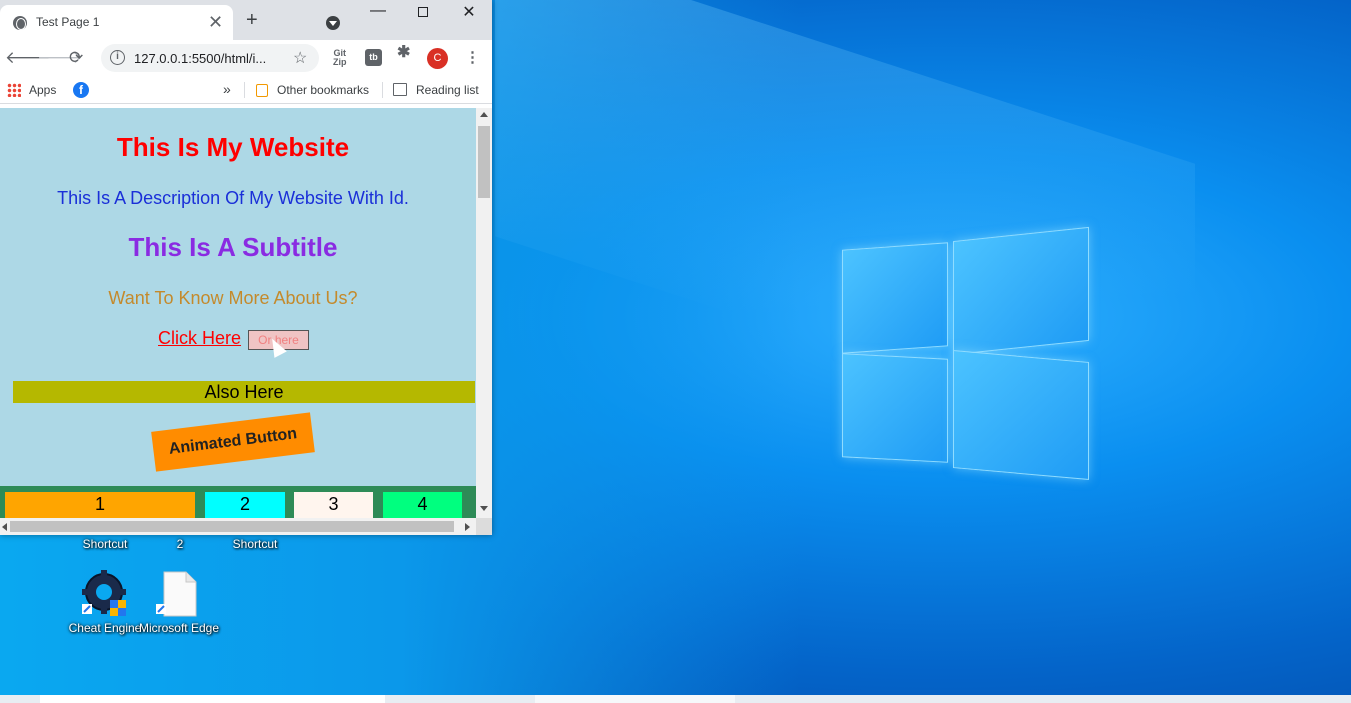  What do you see at coordinates (437, 58) in the screenshot?
I see `profile-avatar: C` at bounding box center [437, 58].